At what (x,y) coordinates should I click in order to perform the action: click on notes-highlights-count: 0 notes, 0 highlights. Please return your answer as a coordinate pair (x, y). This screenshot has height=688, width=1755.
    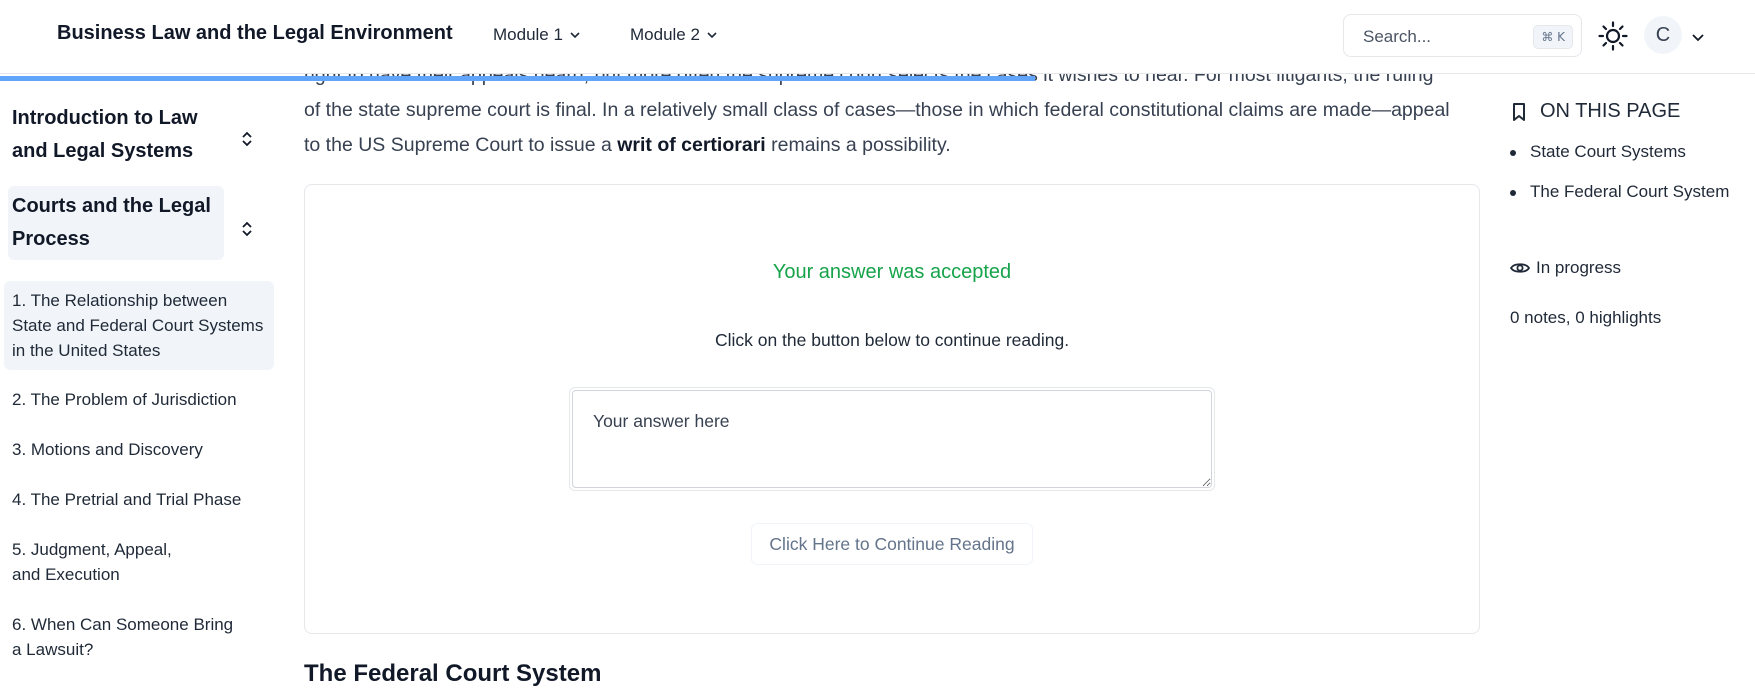
    Looking at the image, I should click on (1586, 317).